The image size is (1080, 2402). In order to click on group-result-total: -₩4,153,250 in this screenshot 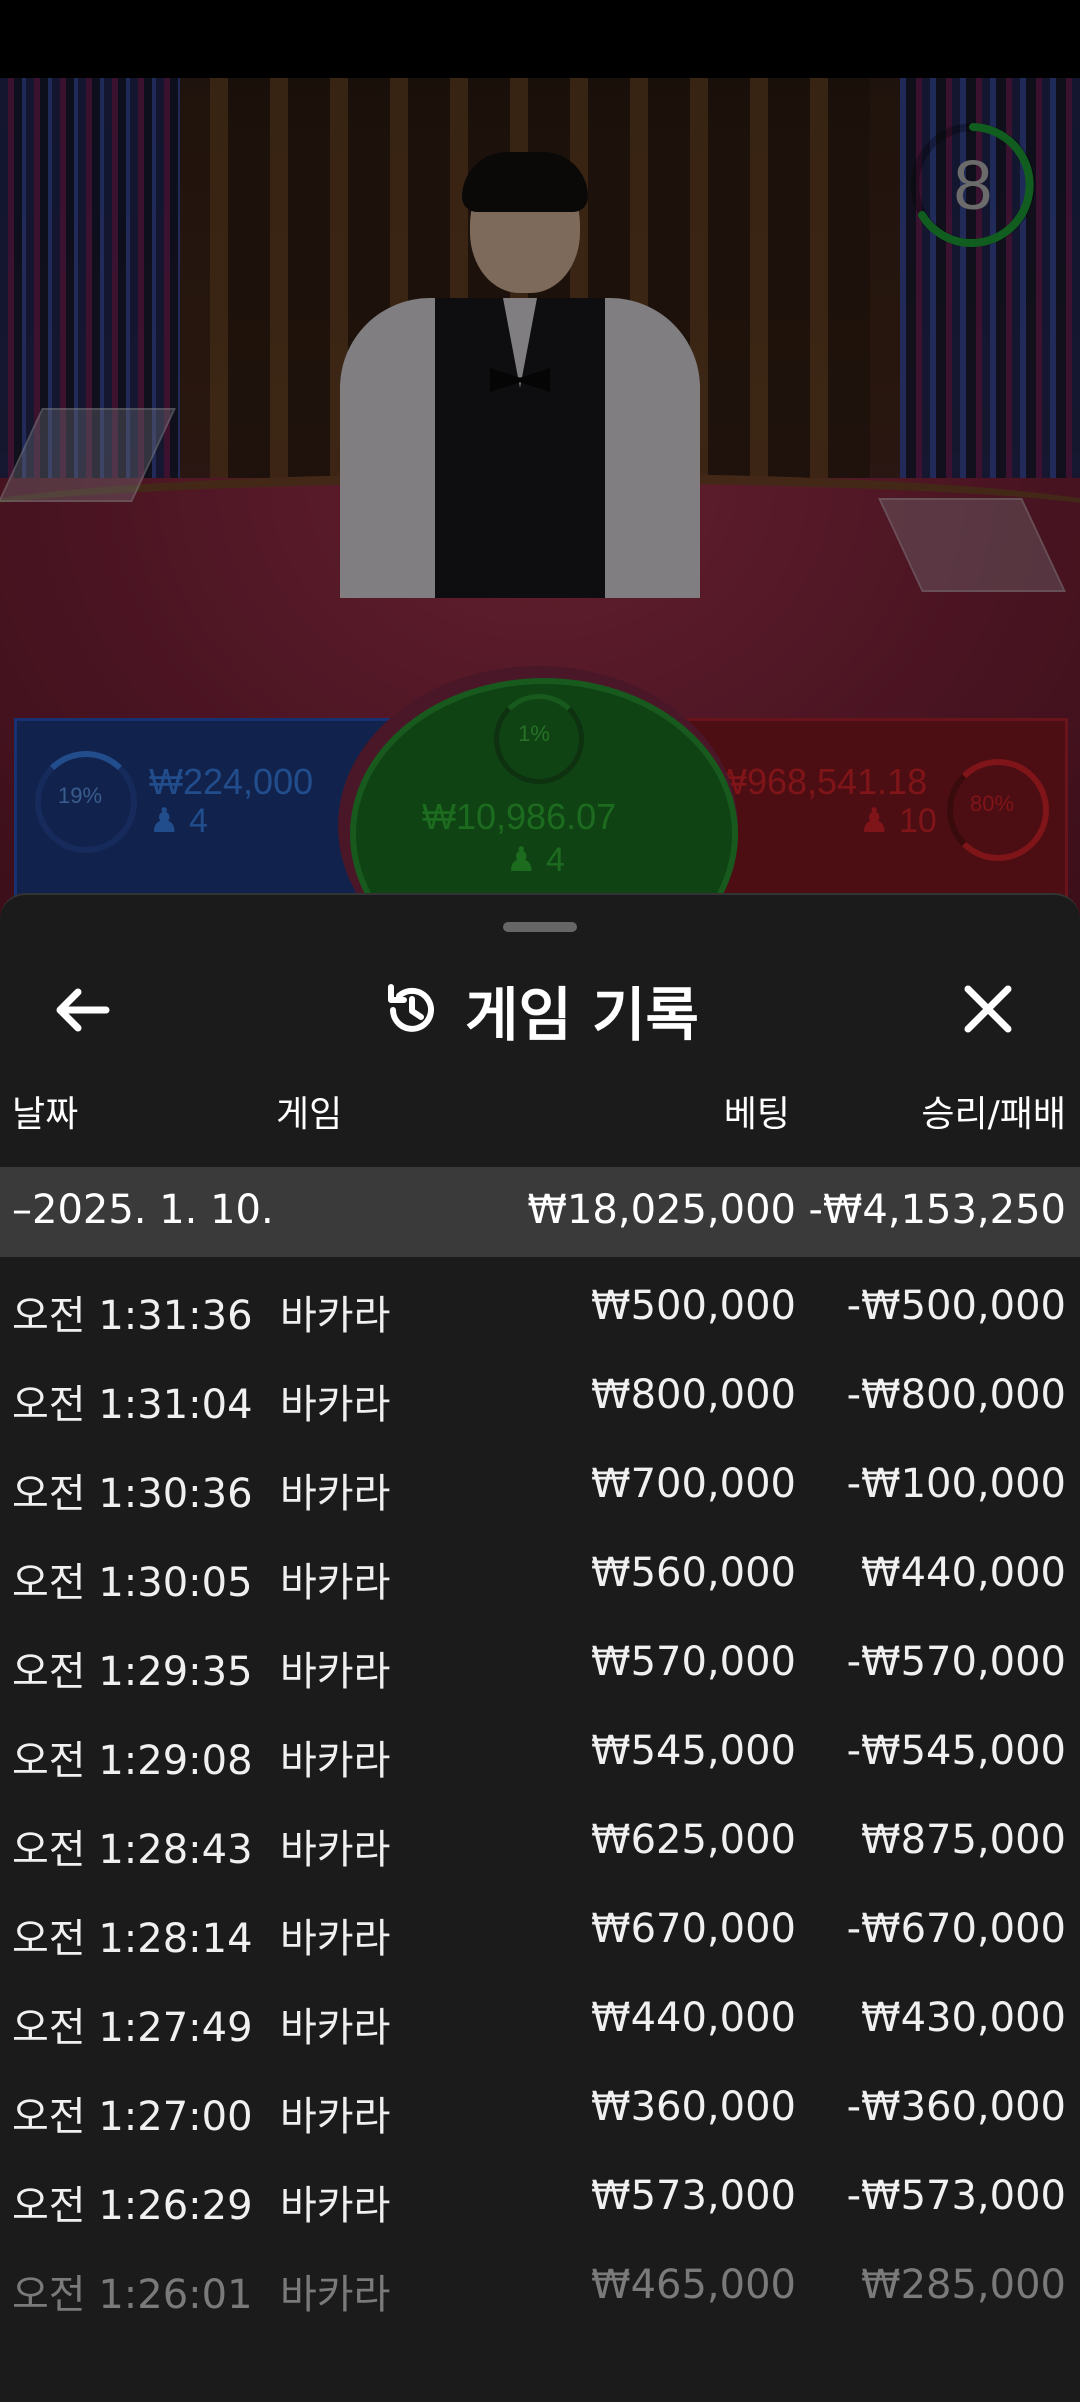, I will do `click(937, 1210)`.